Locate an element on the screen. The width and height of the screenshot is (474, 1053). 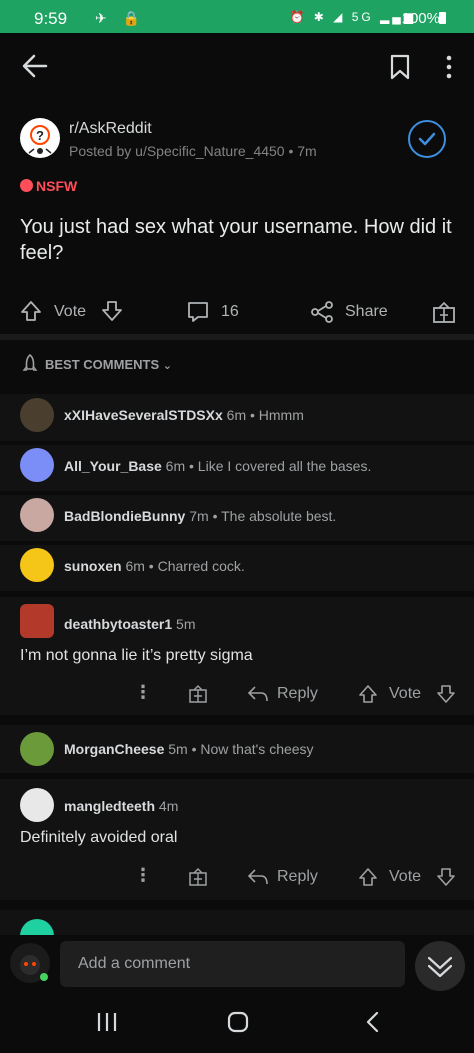
top-app-bar is located at coordinates (237, 67).